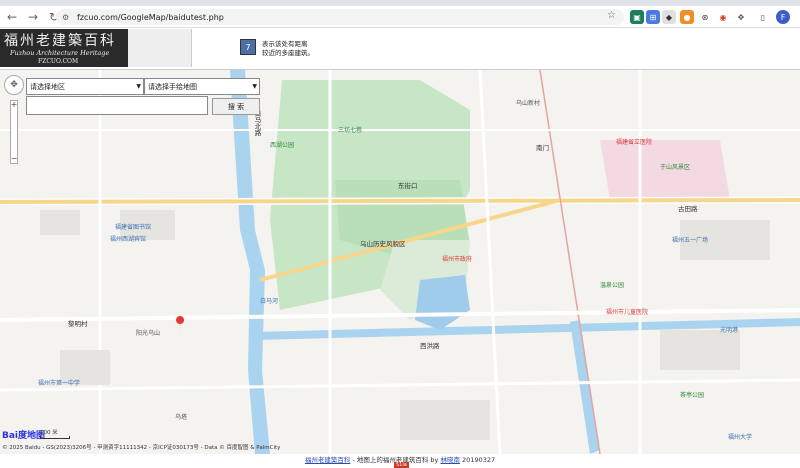  Describe the element at coordinates (49, 433) in the screenshot. I see `scale-label: 100 米` at that location.